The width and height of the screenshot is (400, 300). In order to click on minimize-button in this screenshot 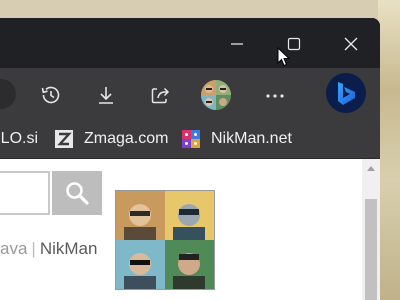, I will do `click(237, 44)`.